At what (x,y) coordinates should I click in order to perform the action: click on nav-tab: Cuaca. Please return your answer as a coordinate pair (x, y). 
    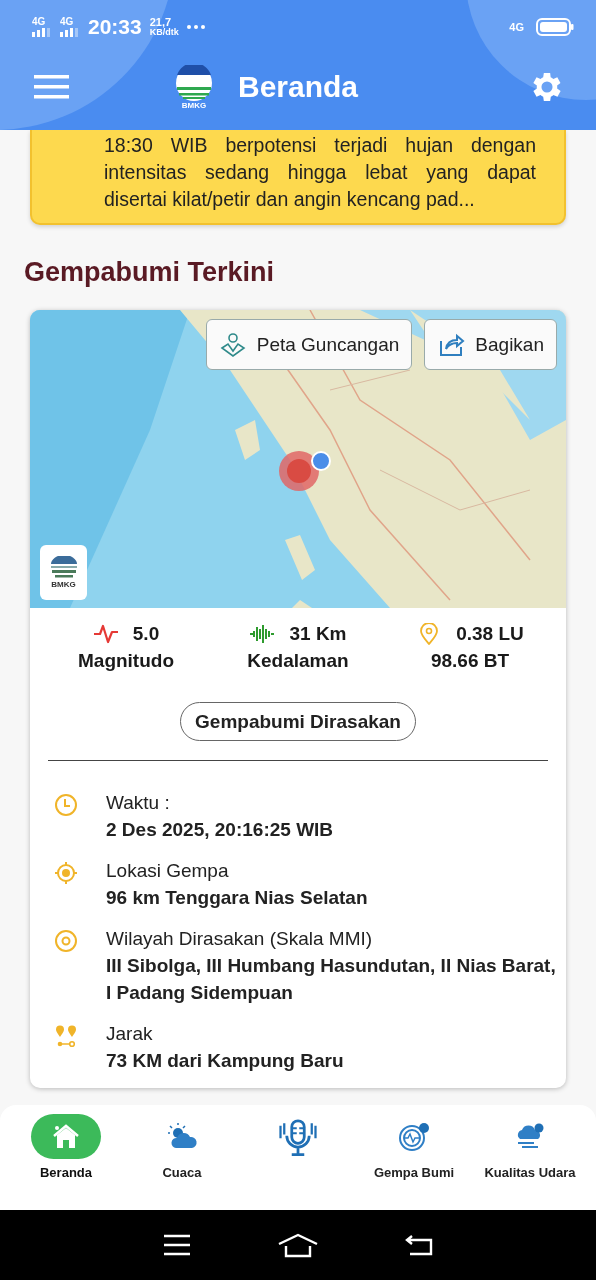
    Looking at the image, I should click on (182, 1147).